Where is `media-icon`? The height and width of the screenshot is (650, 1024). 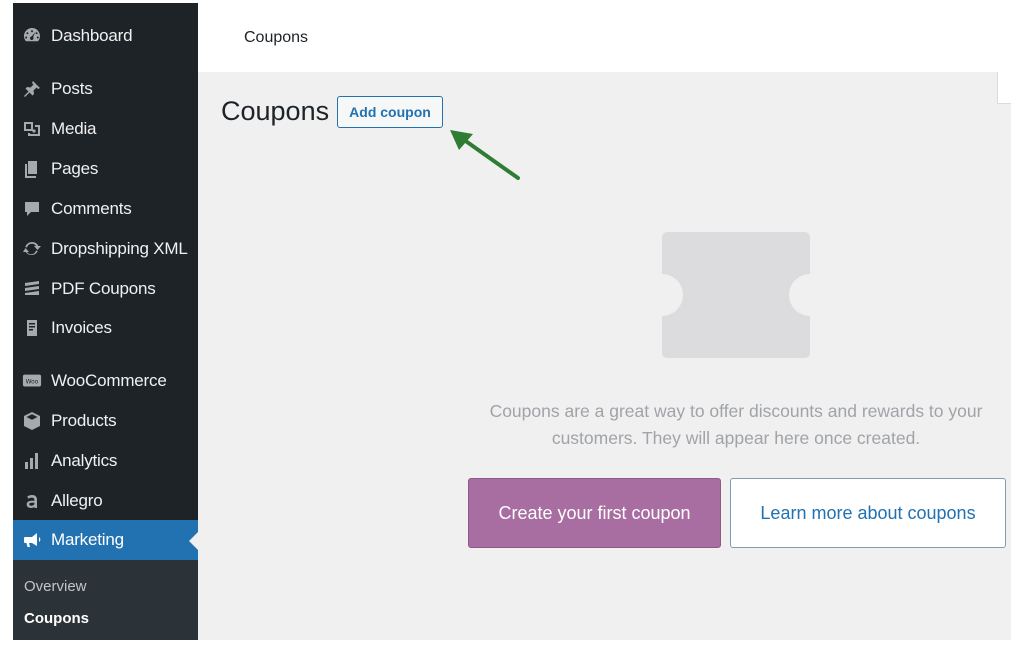
media-icon is located at coordinates (32, 129).